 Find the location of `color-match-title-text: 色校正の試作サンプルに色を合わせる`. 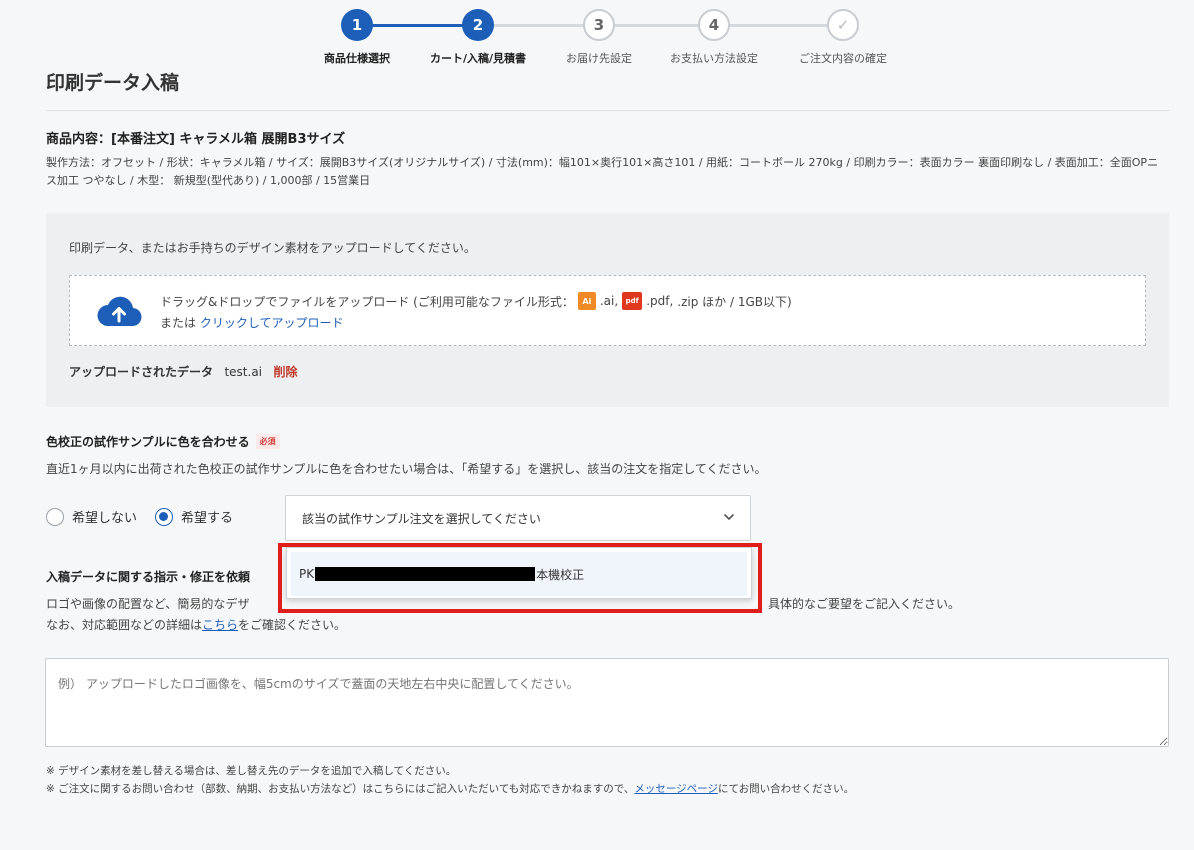

color-match-title-text: 色校正の試作サンプルに色を合わせる is located at coordinates (148, 442).